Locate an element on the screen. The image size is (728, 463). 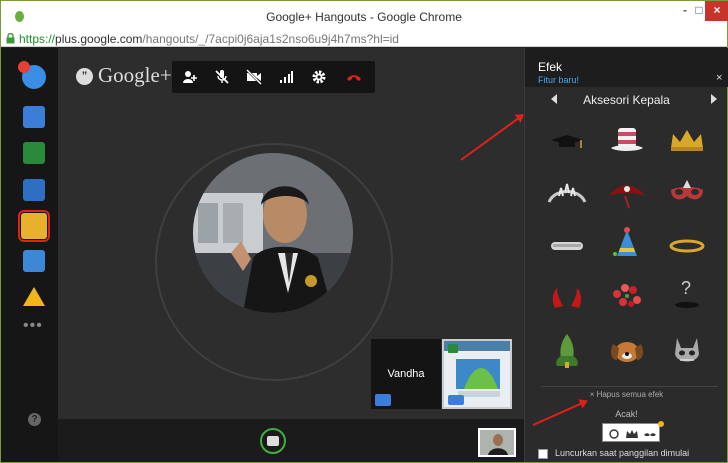
apps-sidebar: ••• ? is located at coordinates (29, 255).